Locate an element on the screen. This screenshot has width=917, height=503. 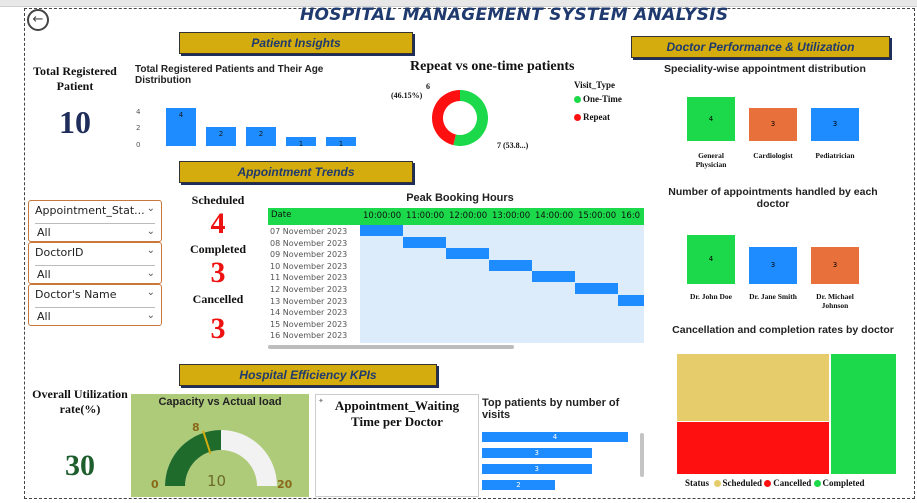
peak-scrollbar is located at coordinates (391, 347).